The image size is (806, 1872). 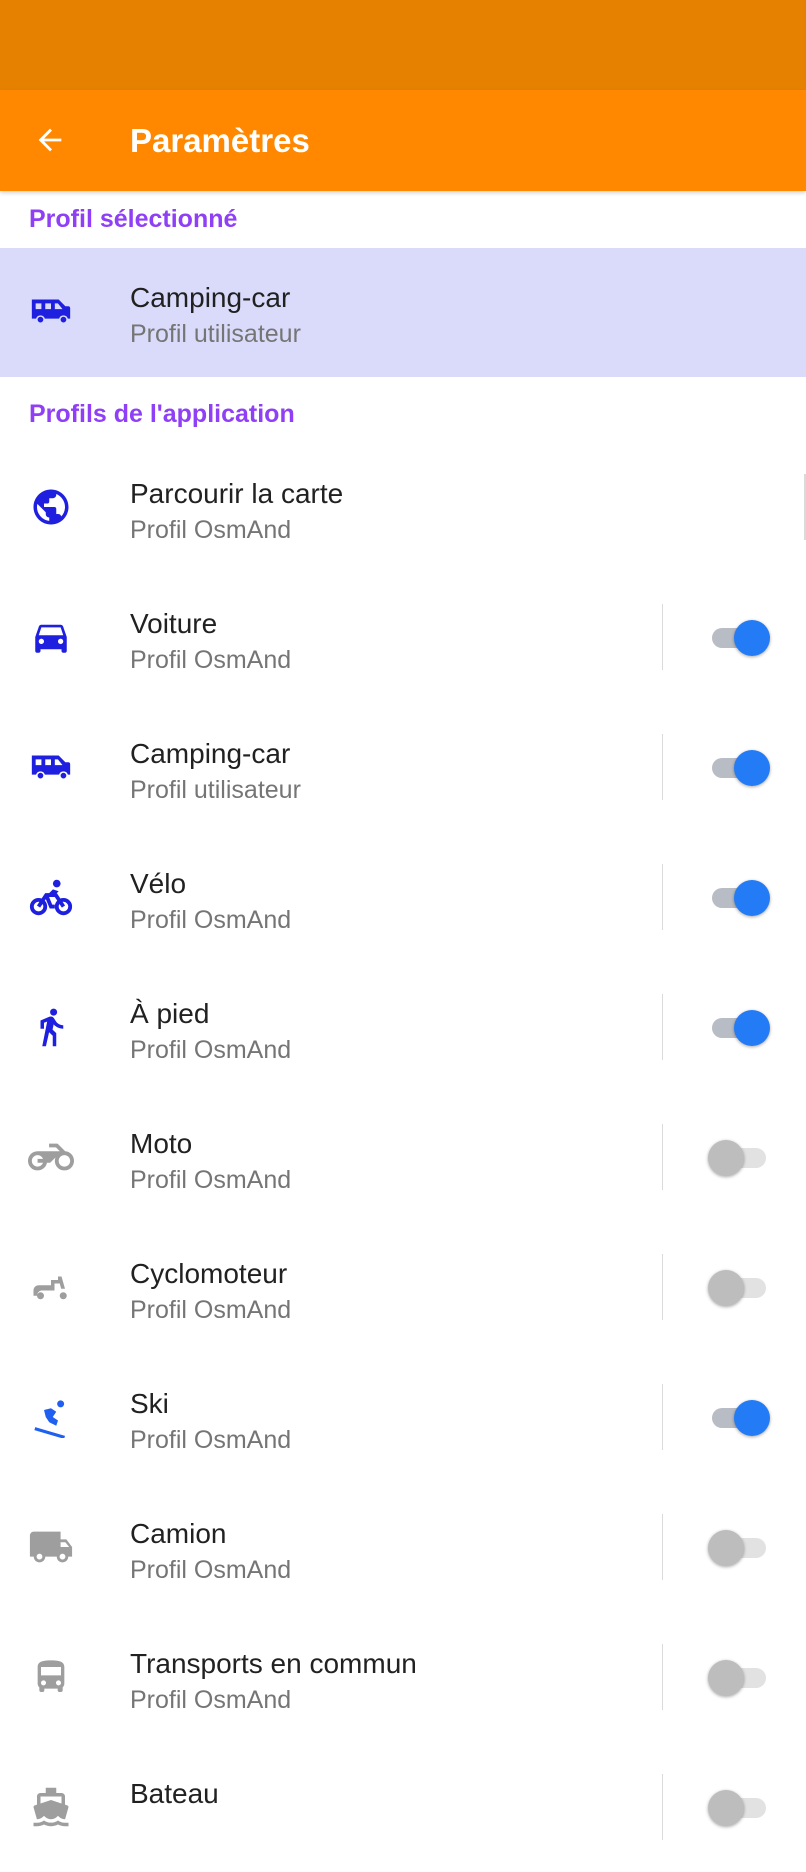 What do you see at coordinates (51, 1807) in the screenshot?
I see `boat-icon` at bounding box center [51, 1807].